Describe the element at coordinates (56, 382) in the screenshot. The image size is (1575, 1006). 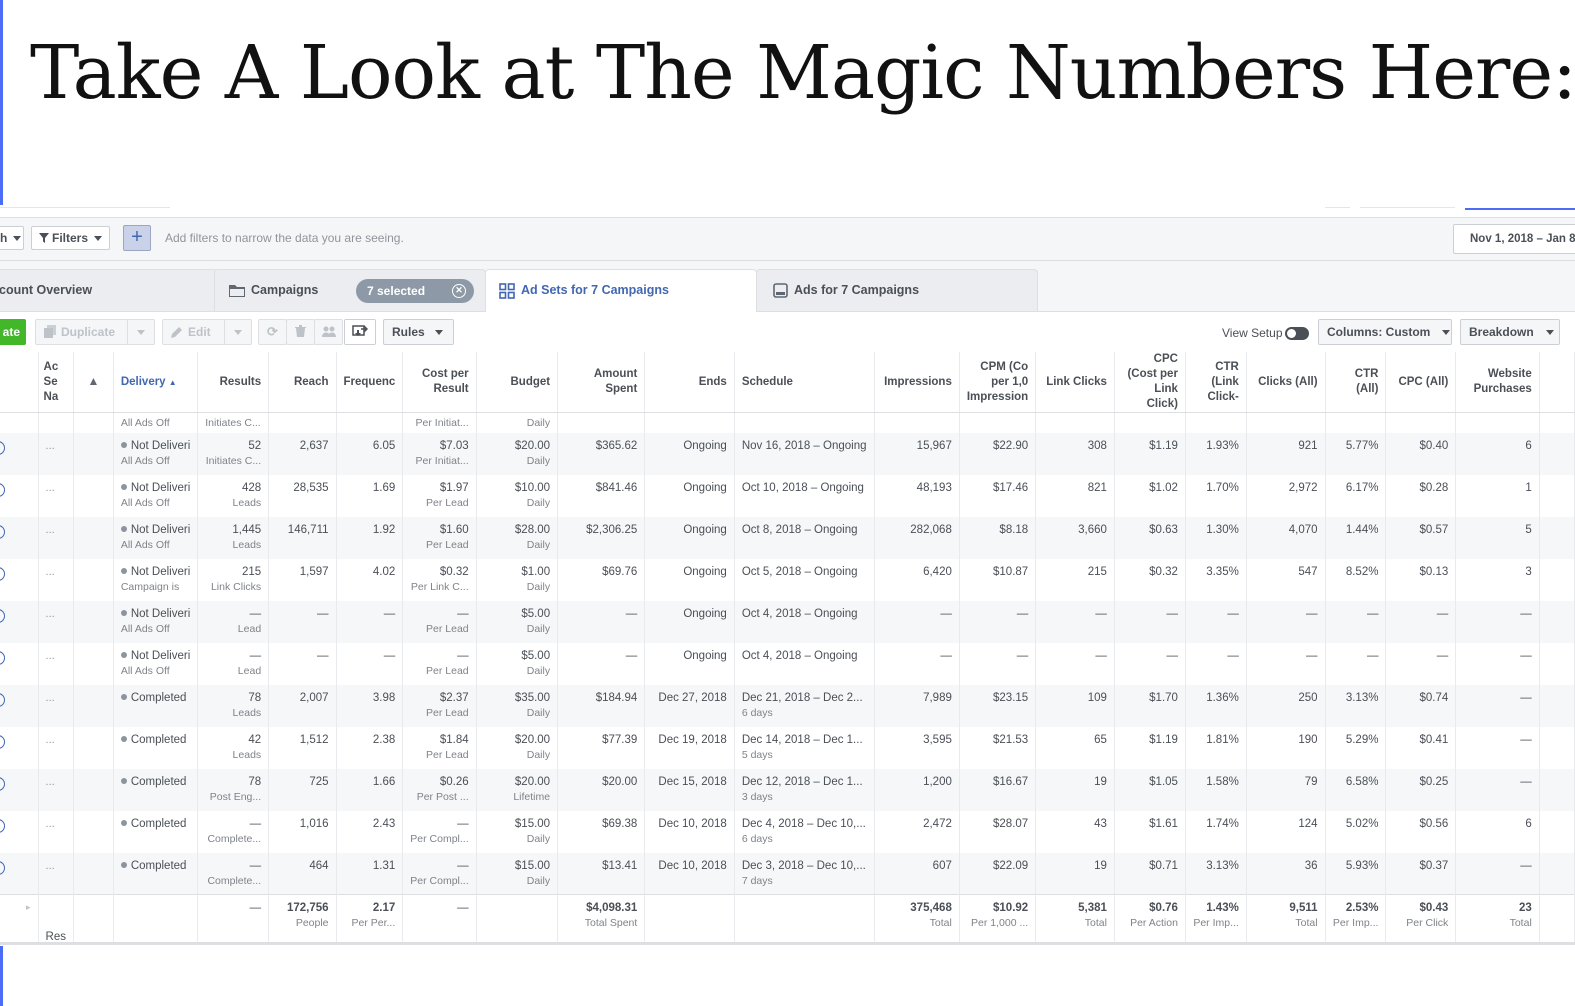
I see `column-header-ad-set-name: Ac Se Na` at that location.